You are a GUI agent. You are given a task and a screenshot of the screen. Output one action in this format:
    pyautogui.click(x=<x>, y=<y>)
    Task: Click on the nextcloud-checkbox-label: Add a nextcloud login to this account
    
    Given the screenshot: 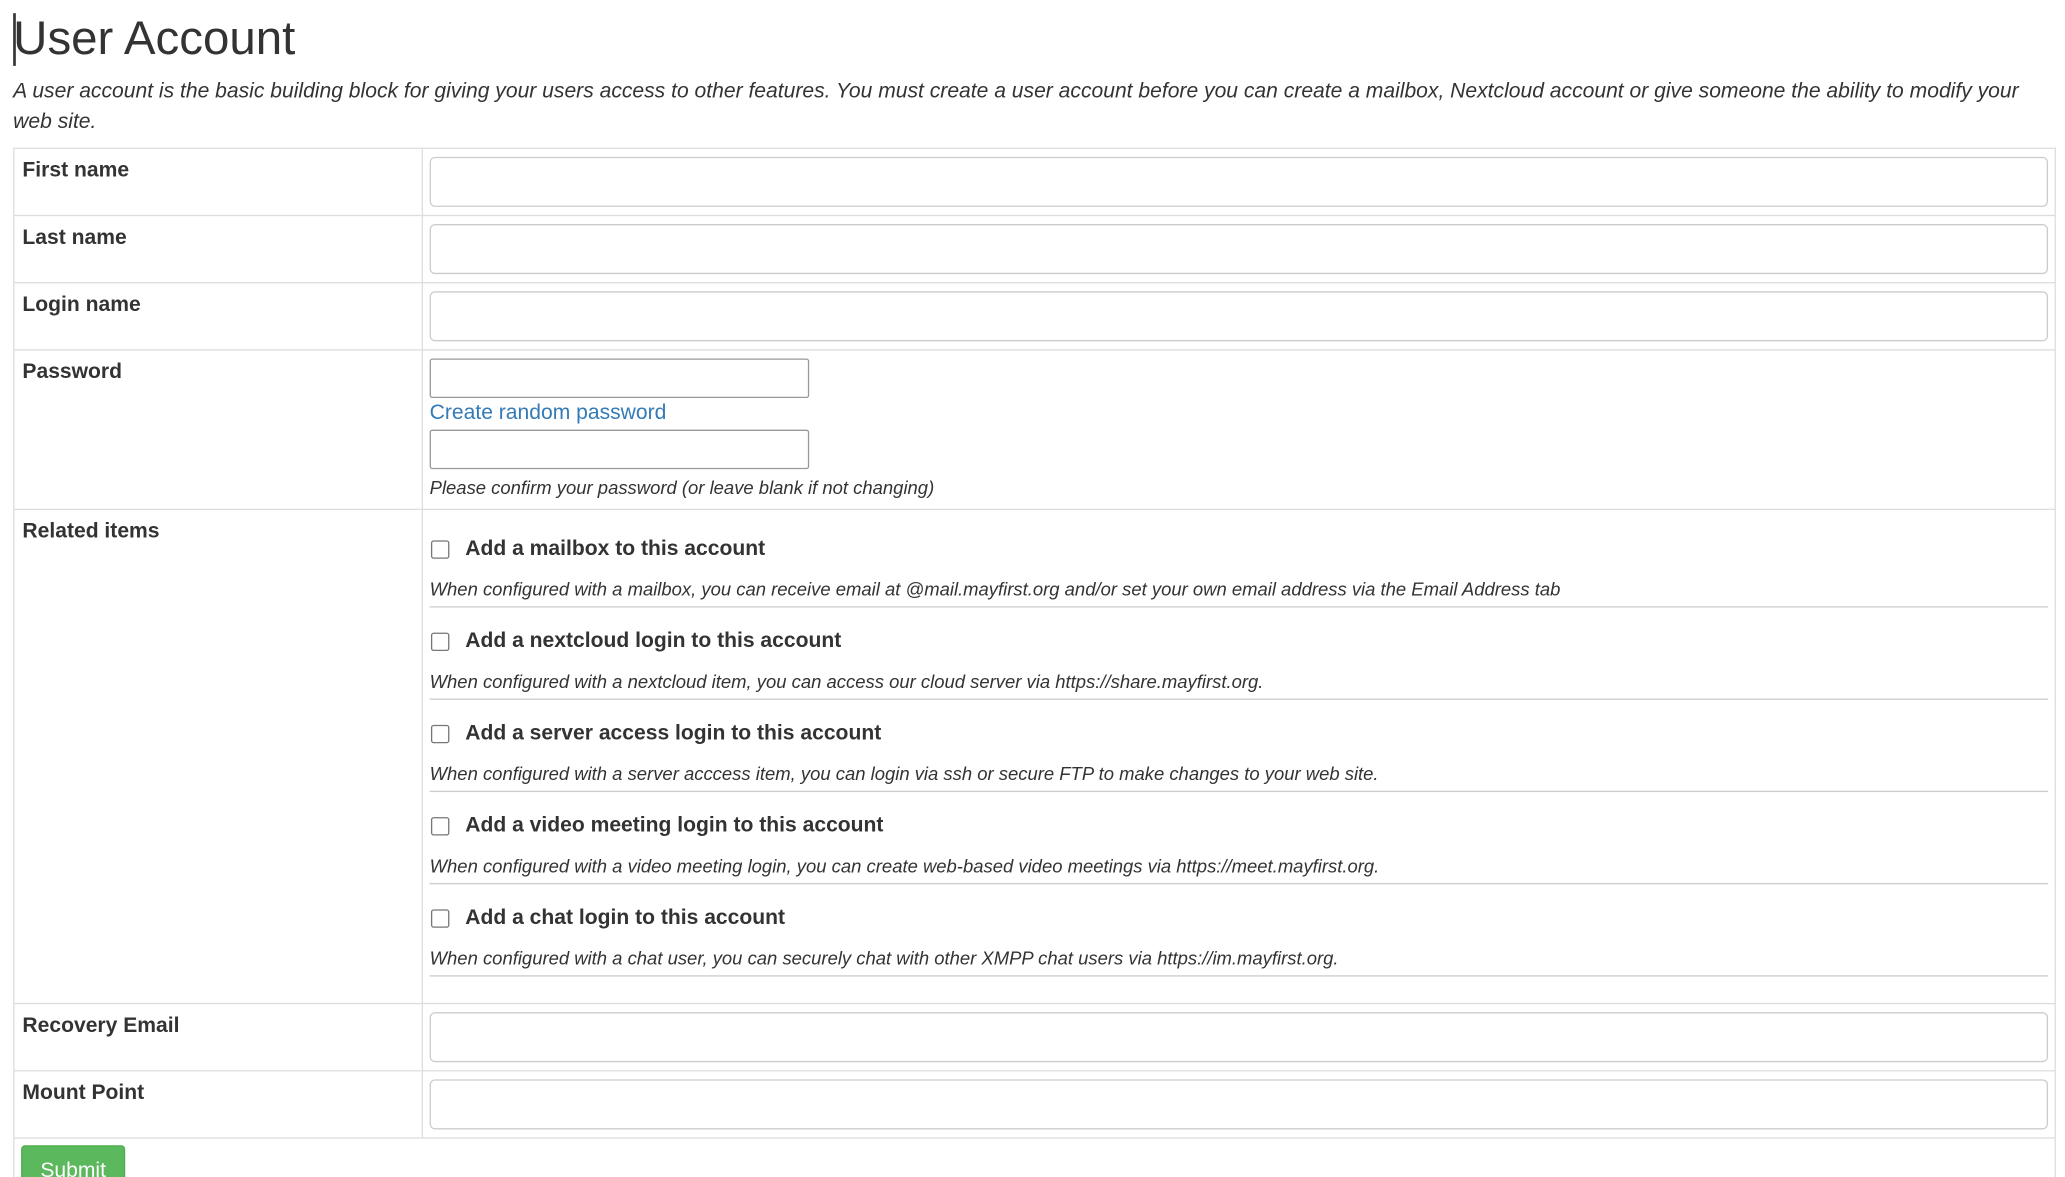 What is the action you would take?
    pyautogui.click(x=653, y=642)
    